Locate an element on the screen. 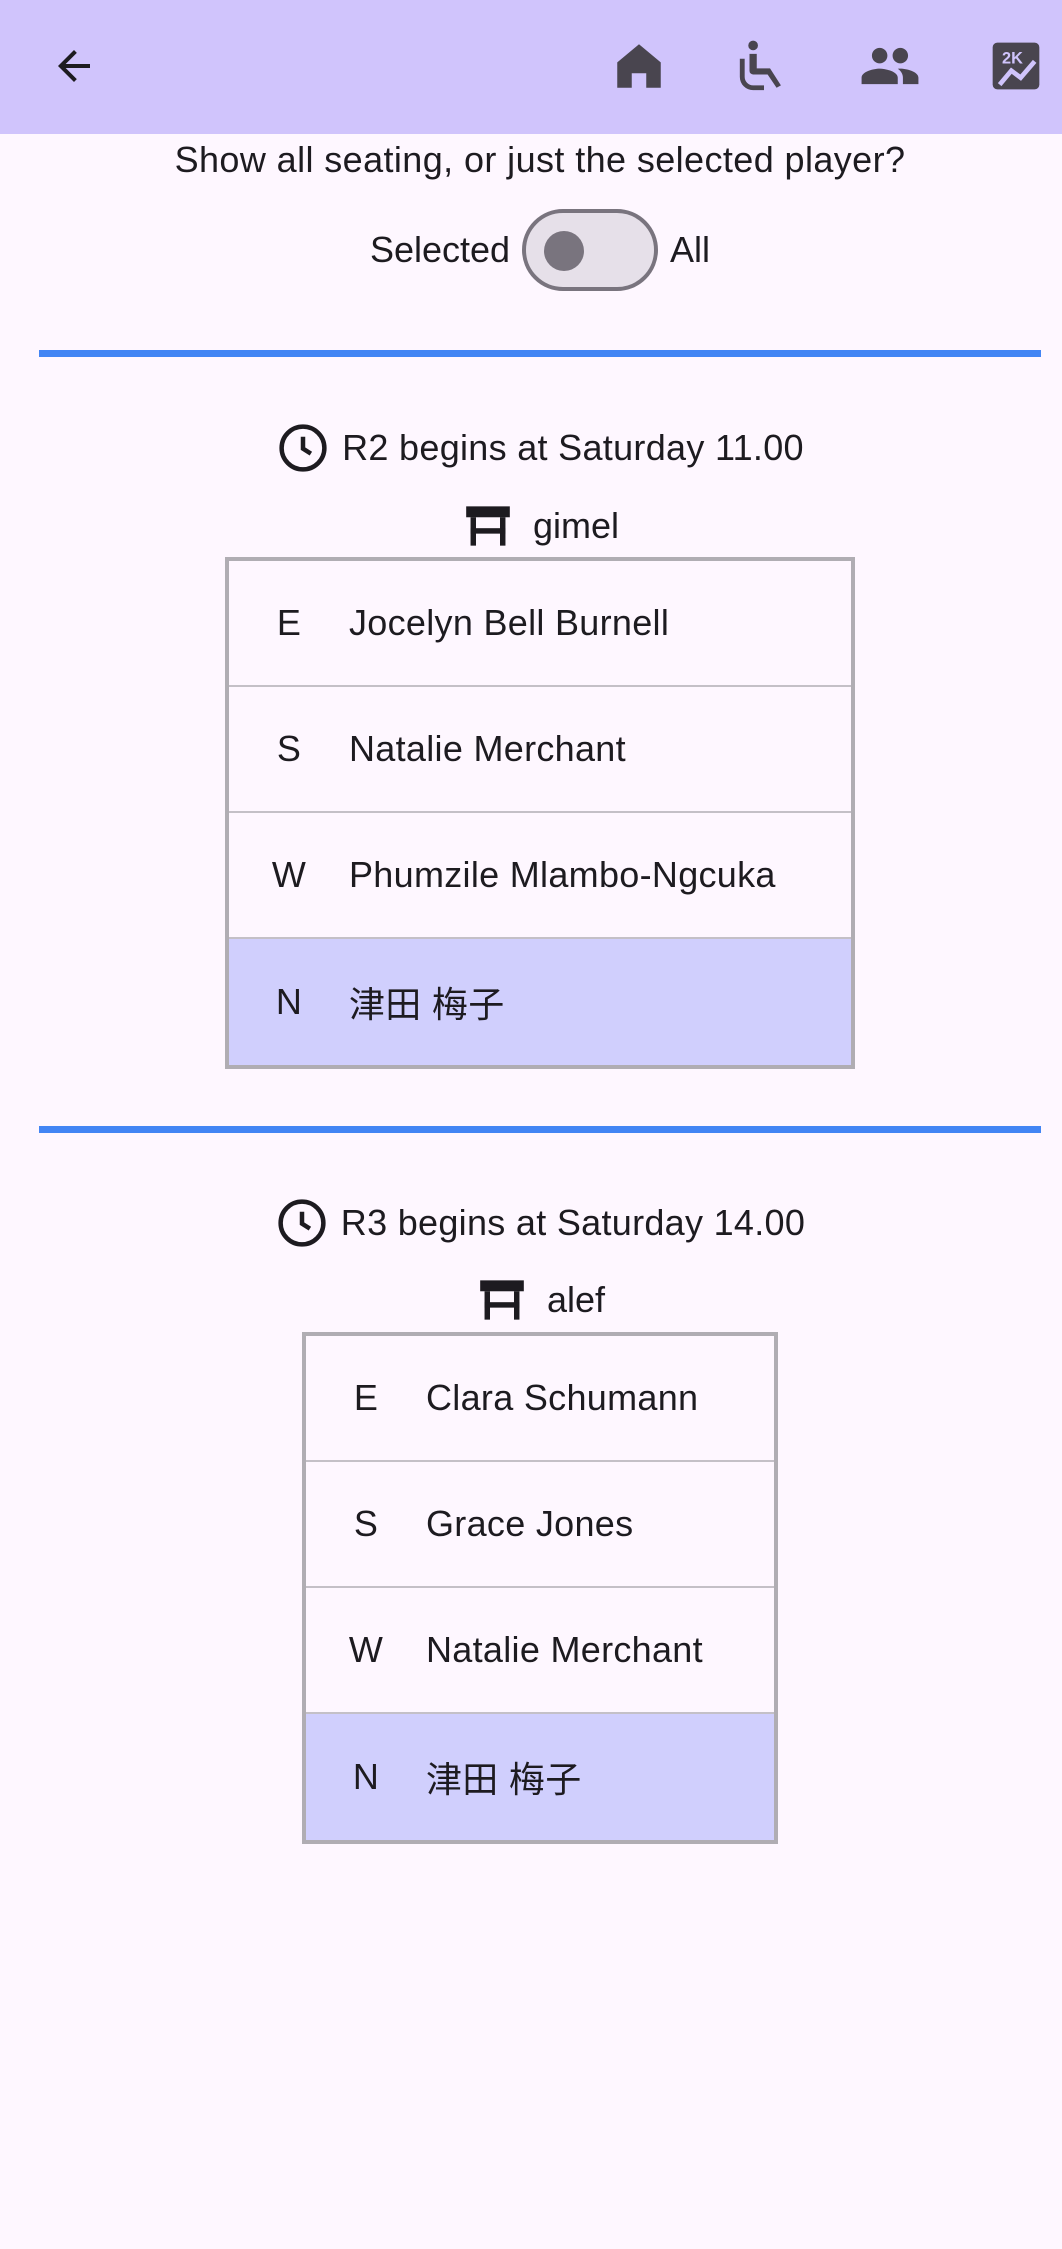 Image resolution: width=1062 pixels, height=2249 pixels. seat-row: W Phumzile Mlambo-Ngcuka is located at coordinates (540, 876).